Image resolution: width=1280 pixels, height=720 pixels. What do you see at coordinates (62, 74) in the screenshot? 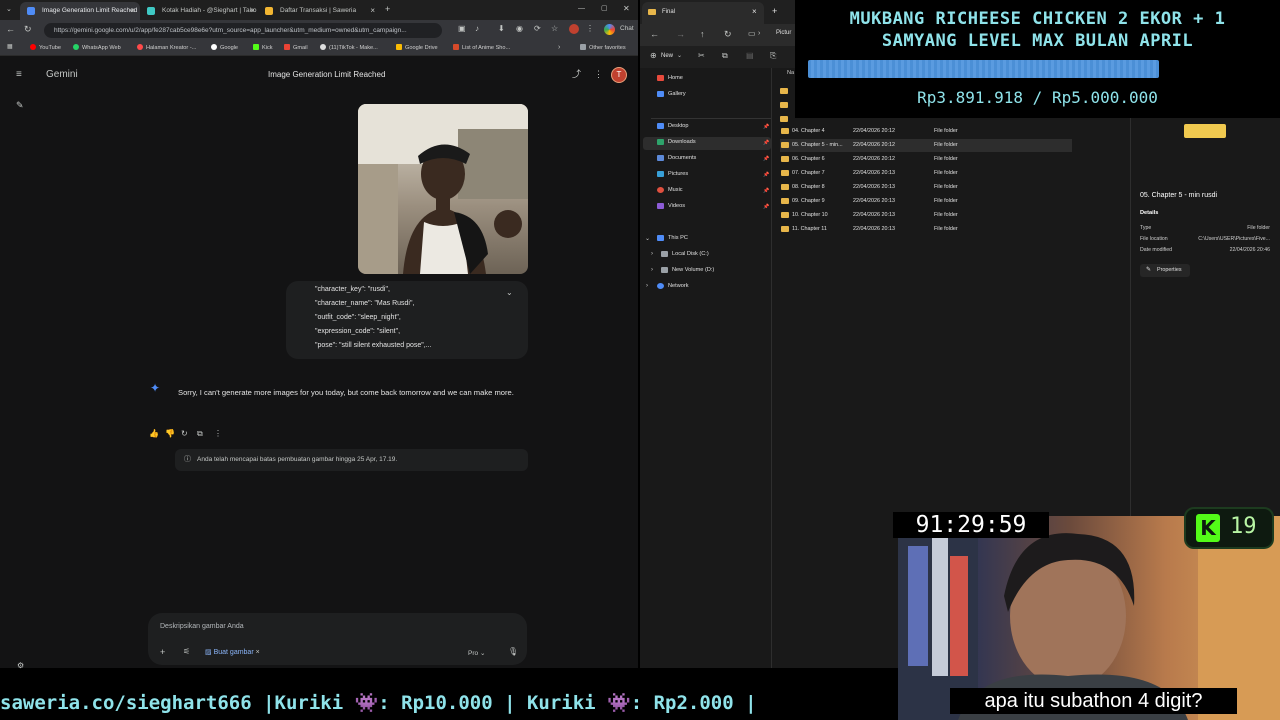
I see `gemini-brand: Gemini` at bounding box center [62, 74].